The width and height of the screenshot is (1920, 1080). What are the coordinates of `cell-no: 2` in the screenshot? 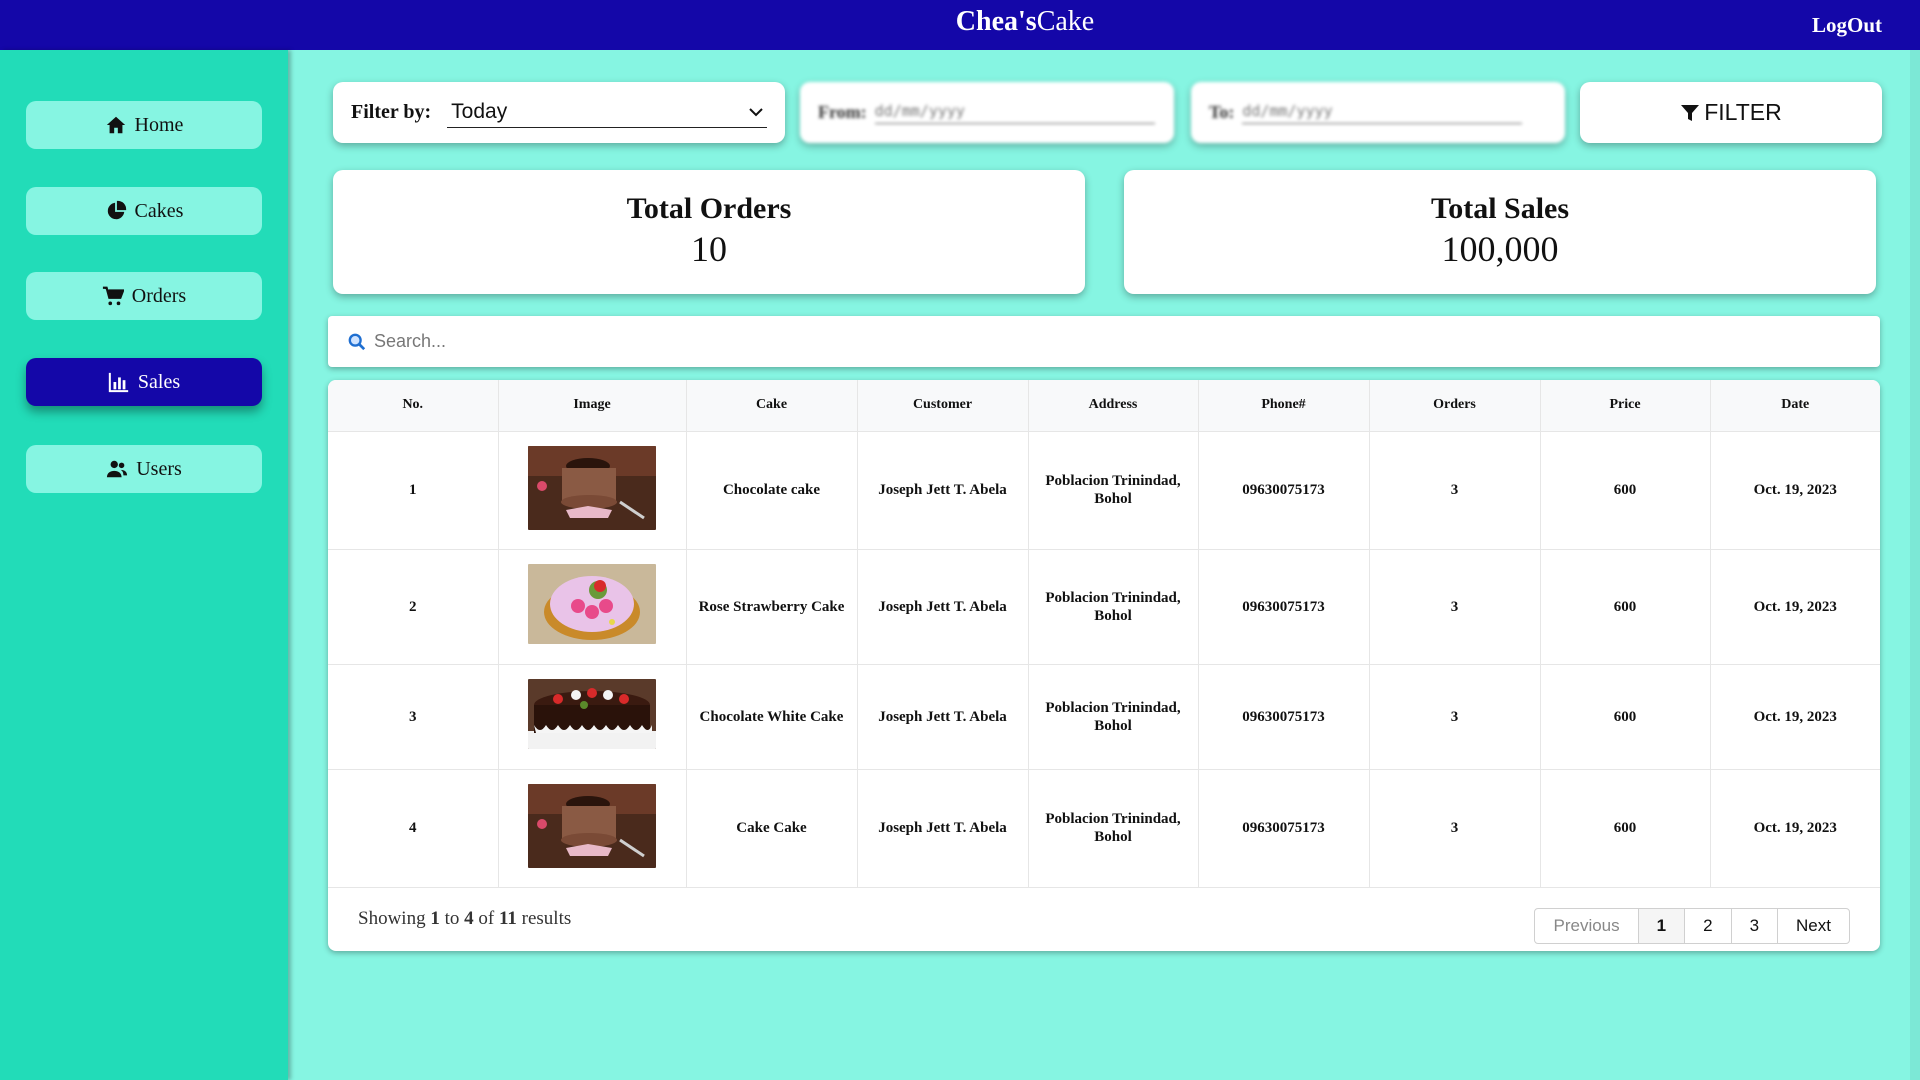 It's located at (413, 607).